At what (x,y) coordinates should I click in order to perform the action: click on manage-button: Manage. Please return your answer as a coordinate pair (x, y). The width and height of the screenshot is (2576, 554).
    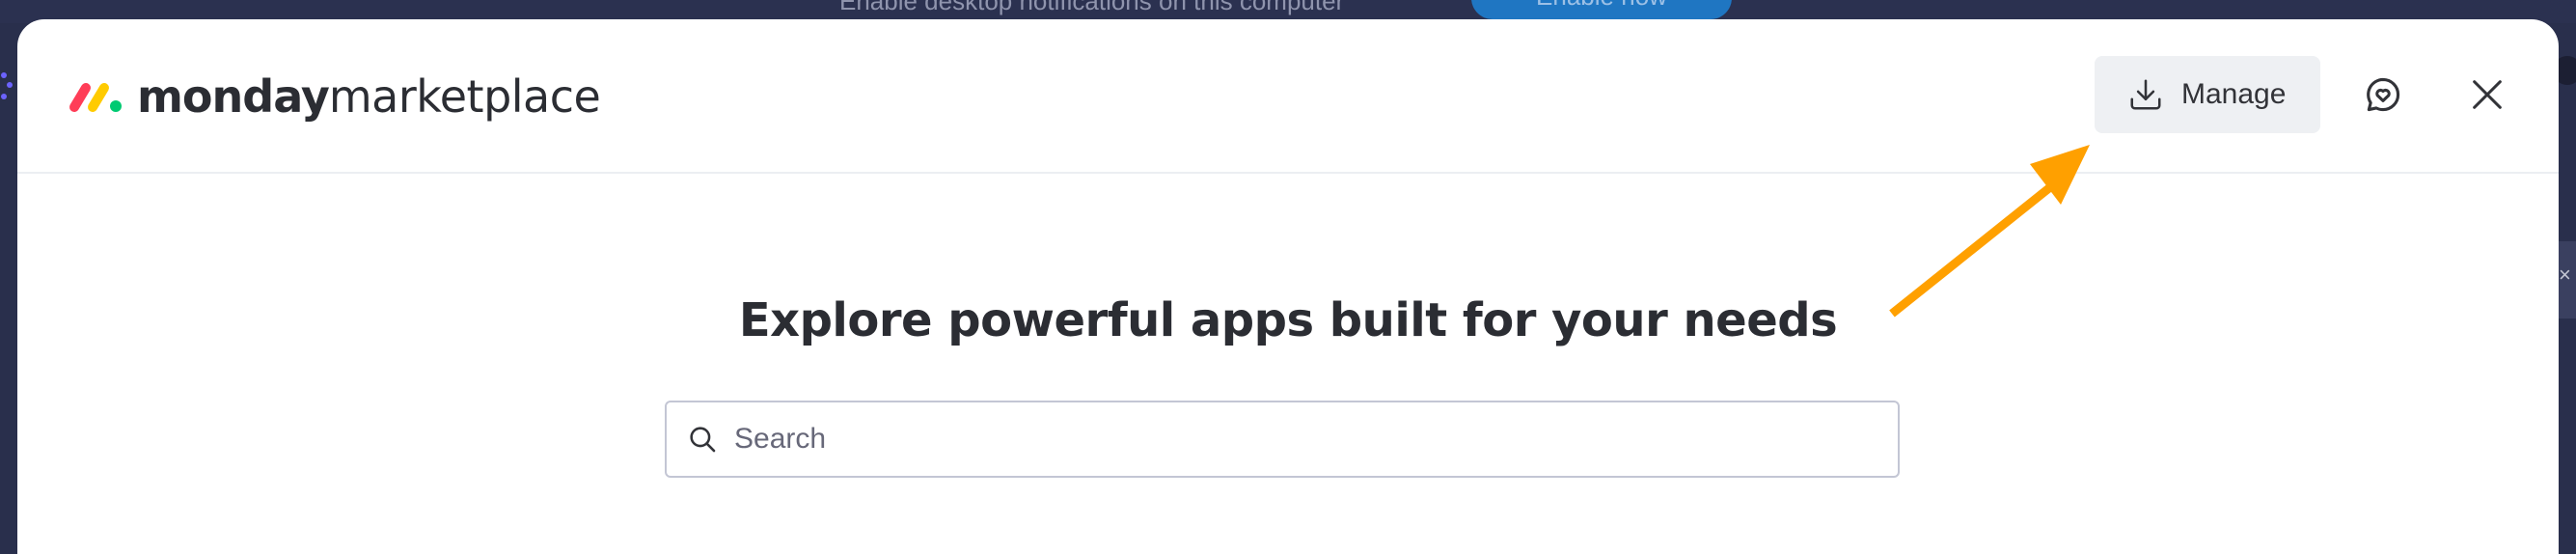
    Looking at the image, I should click on (2207, 94).